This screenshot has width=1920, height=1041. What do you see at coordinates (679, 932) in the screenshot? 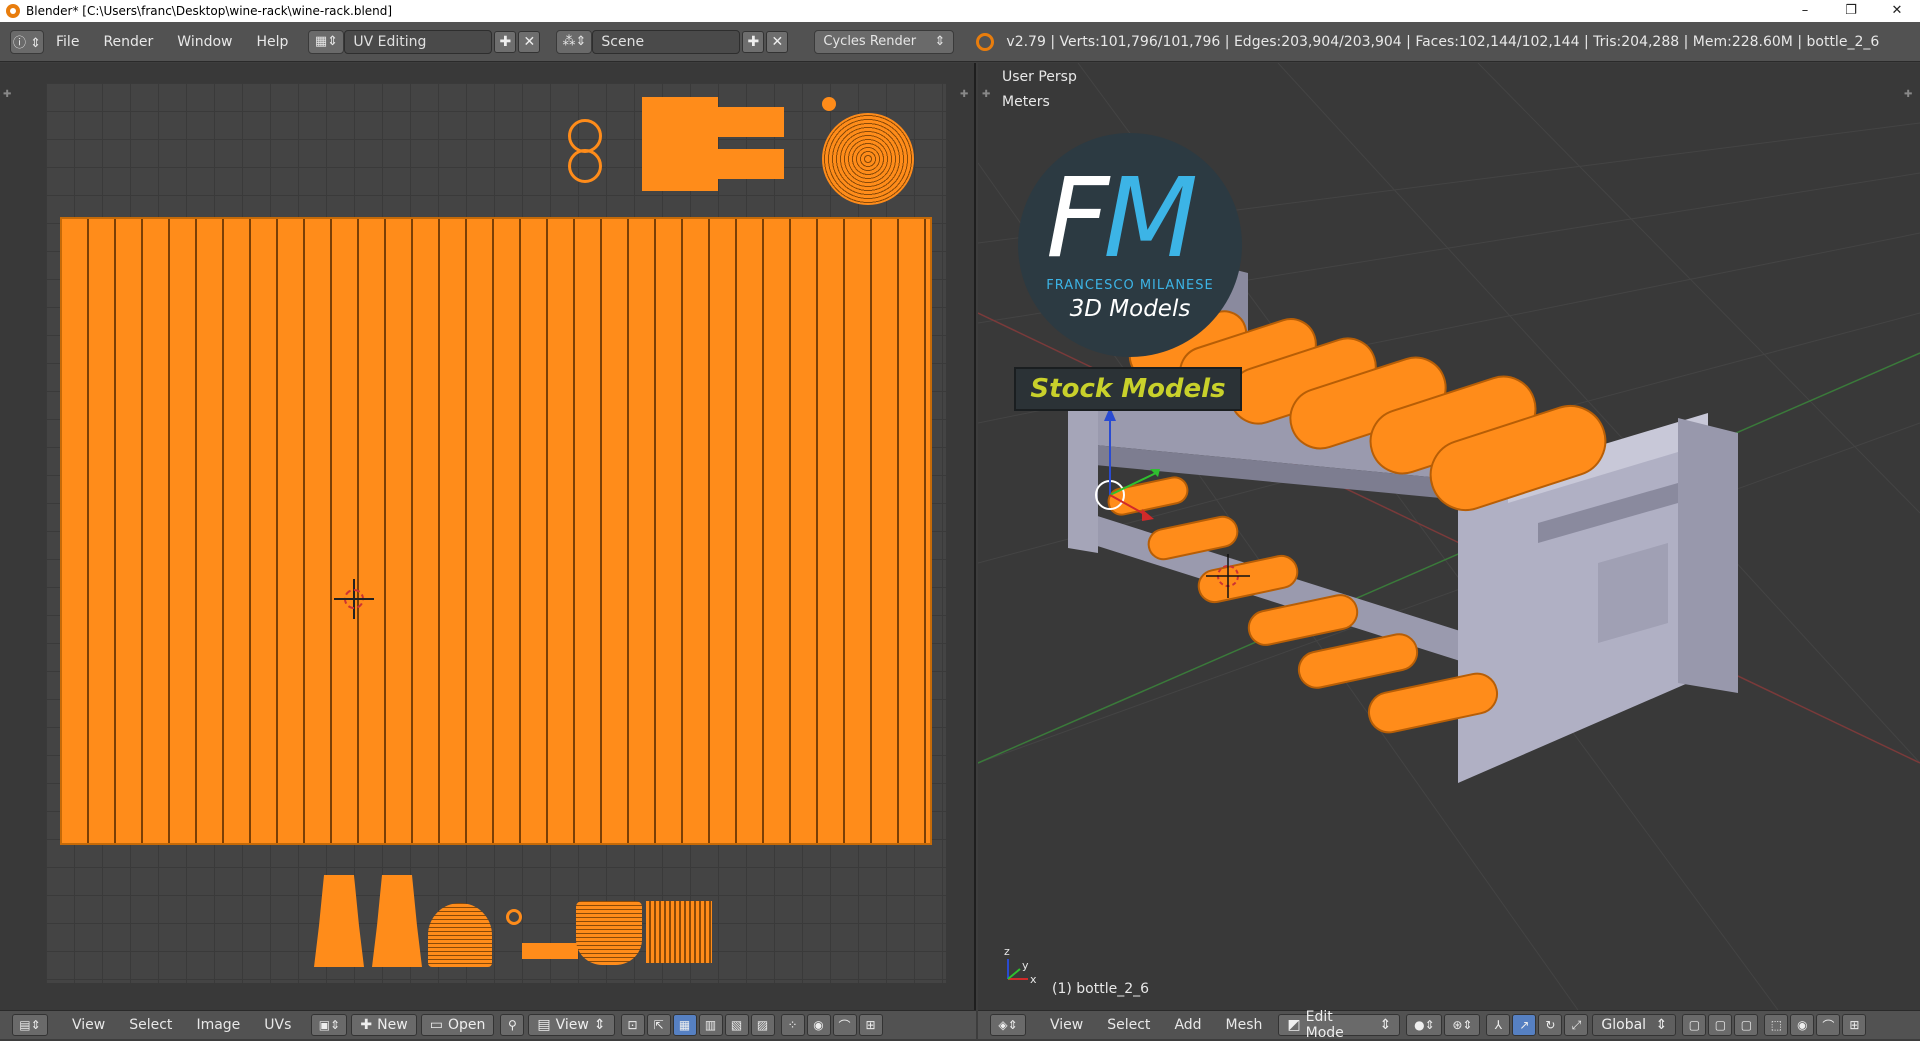
I see `uv-island-grid-block` at bounding box center [679, 932].